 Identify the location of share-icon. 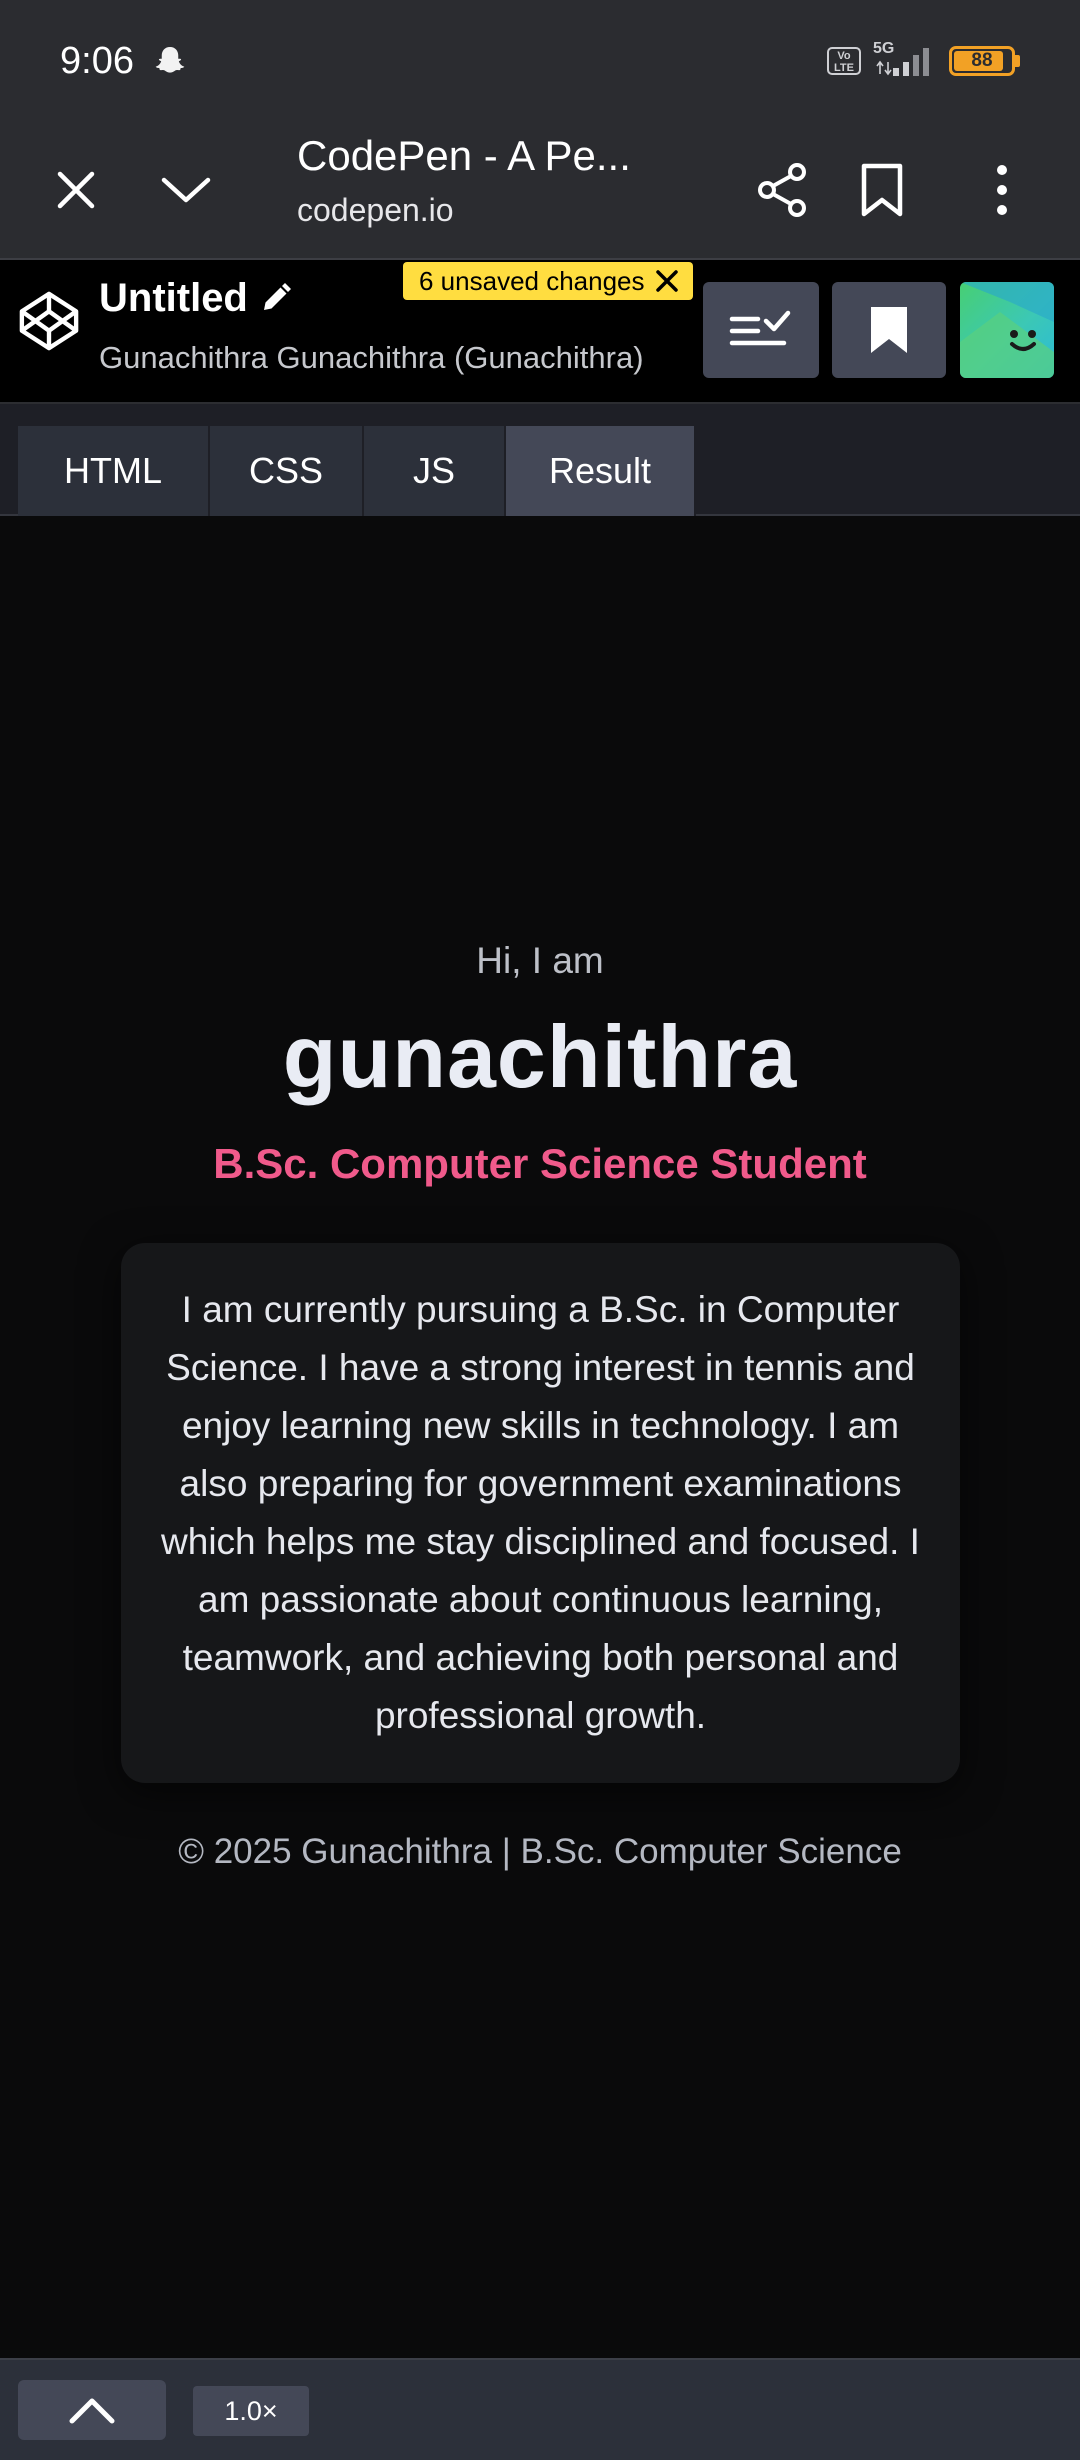
(782, 190).